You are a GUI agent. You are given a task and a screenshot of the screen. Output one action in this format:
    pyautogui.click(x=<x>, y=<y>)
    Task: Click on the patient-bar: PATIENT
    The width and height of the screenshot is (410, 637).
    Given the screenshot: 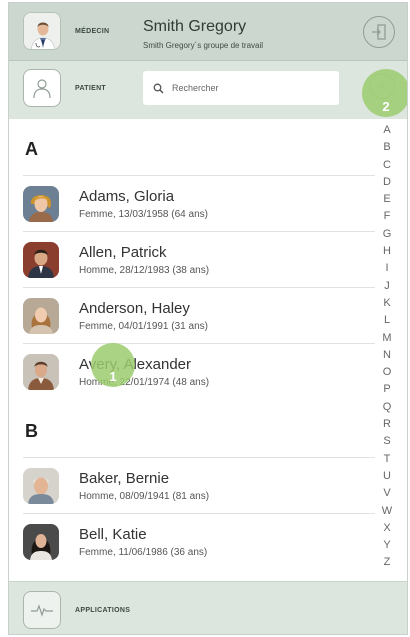 What is the action you would take?
    pyautogui.click(x=208, y=90)
    